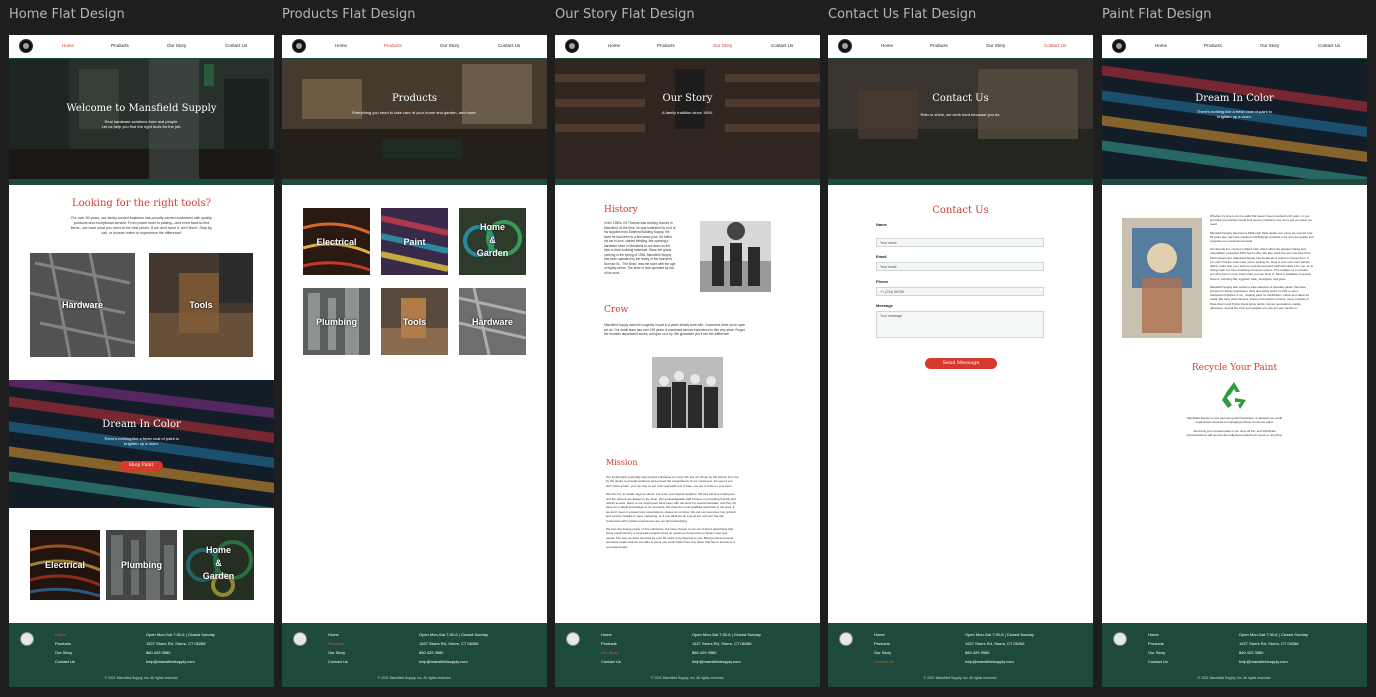 The width and height of the screenshot is (1376, 697). What do you see at coordinates (960, 324) in the screenshot?
I see `message-textarea: Your message` at bounding box center [960, 324].